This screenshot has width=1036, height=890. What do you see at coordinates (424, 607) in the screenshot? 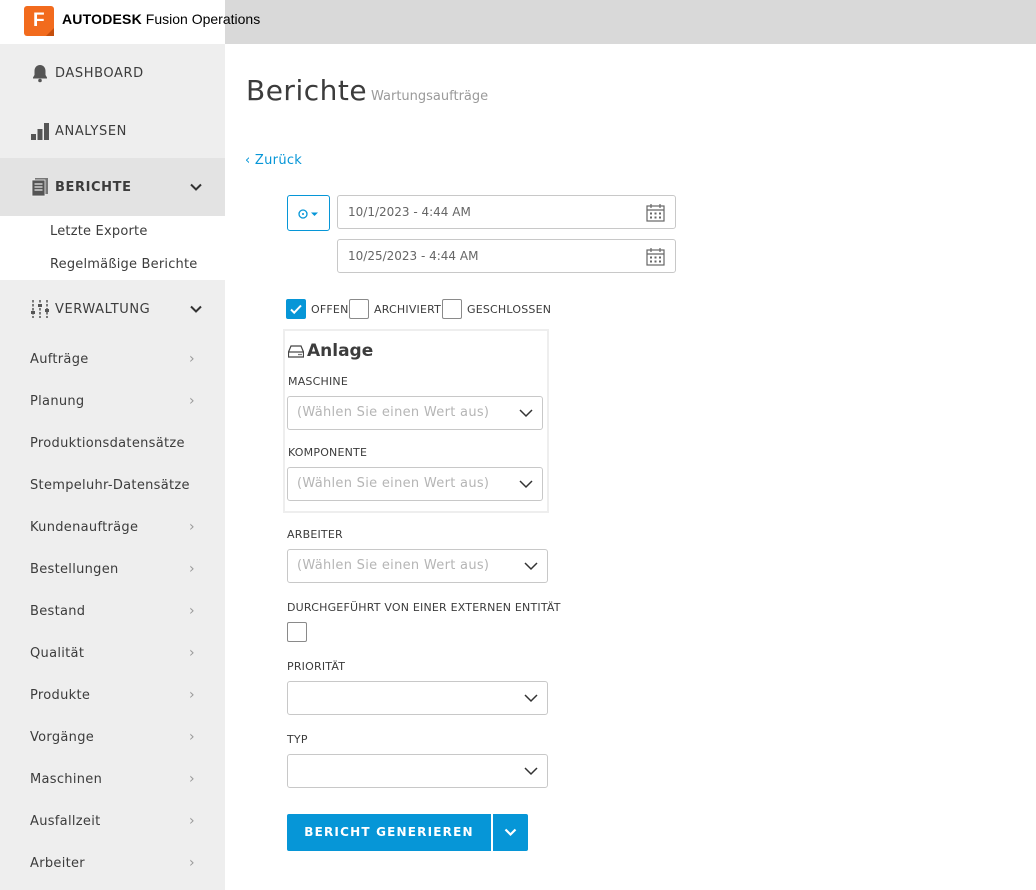
I see `external-entity-label: DURCHGEFÜHRT VON EINER EXTERNEN ENTITÄT` at bounding box center [424, 607].